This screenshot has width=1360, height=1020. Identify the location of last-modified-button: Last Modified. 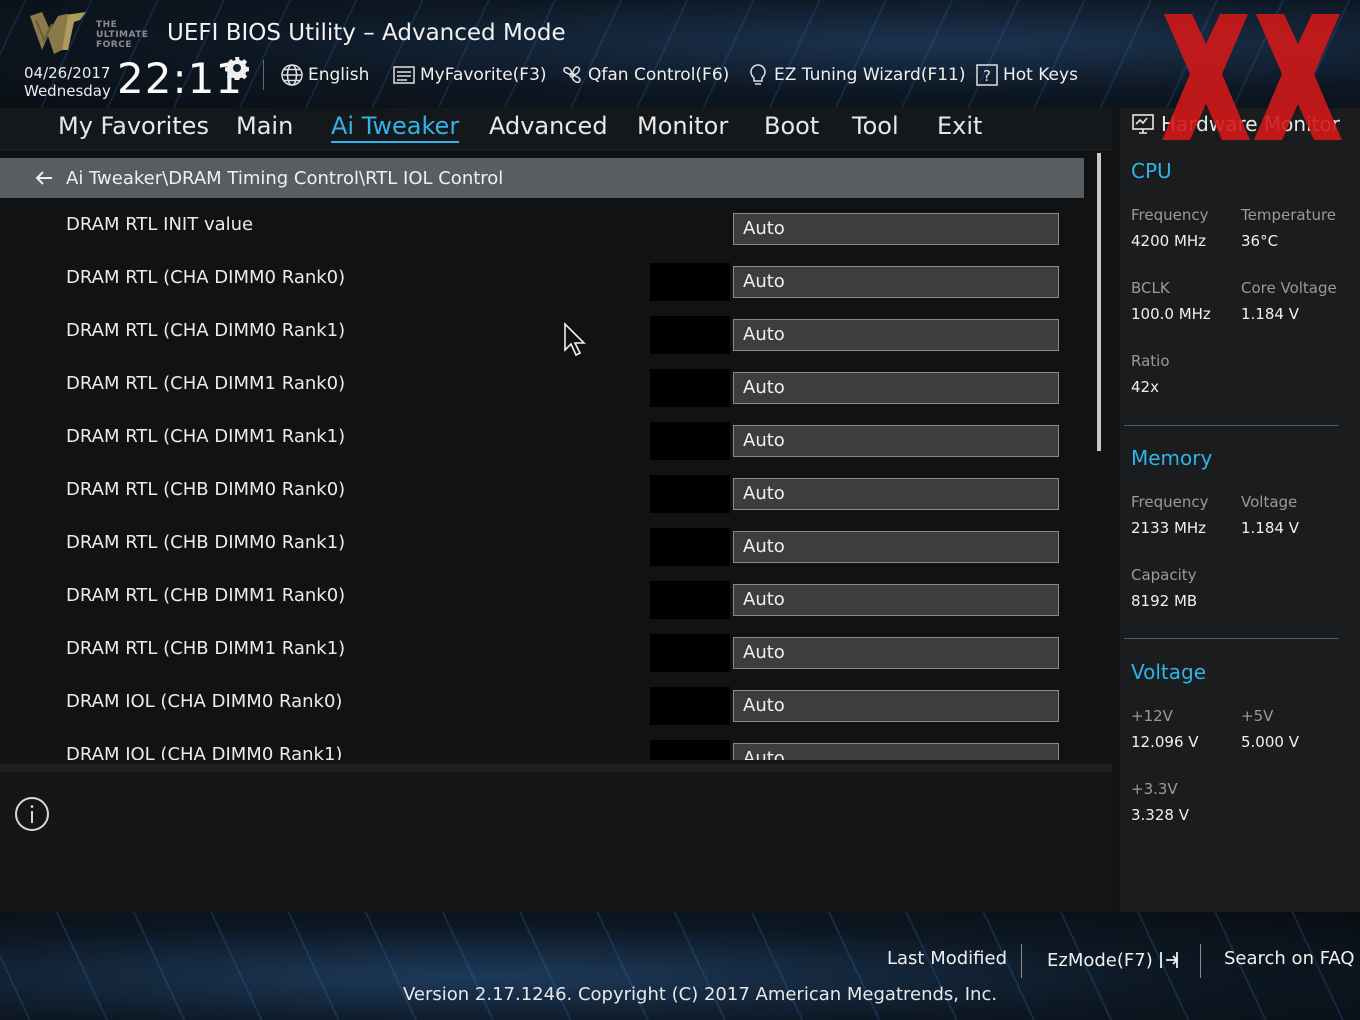
(947, 958).